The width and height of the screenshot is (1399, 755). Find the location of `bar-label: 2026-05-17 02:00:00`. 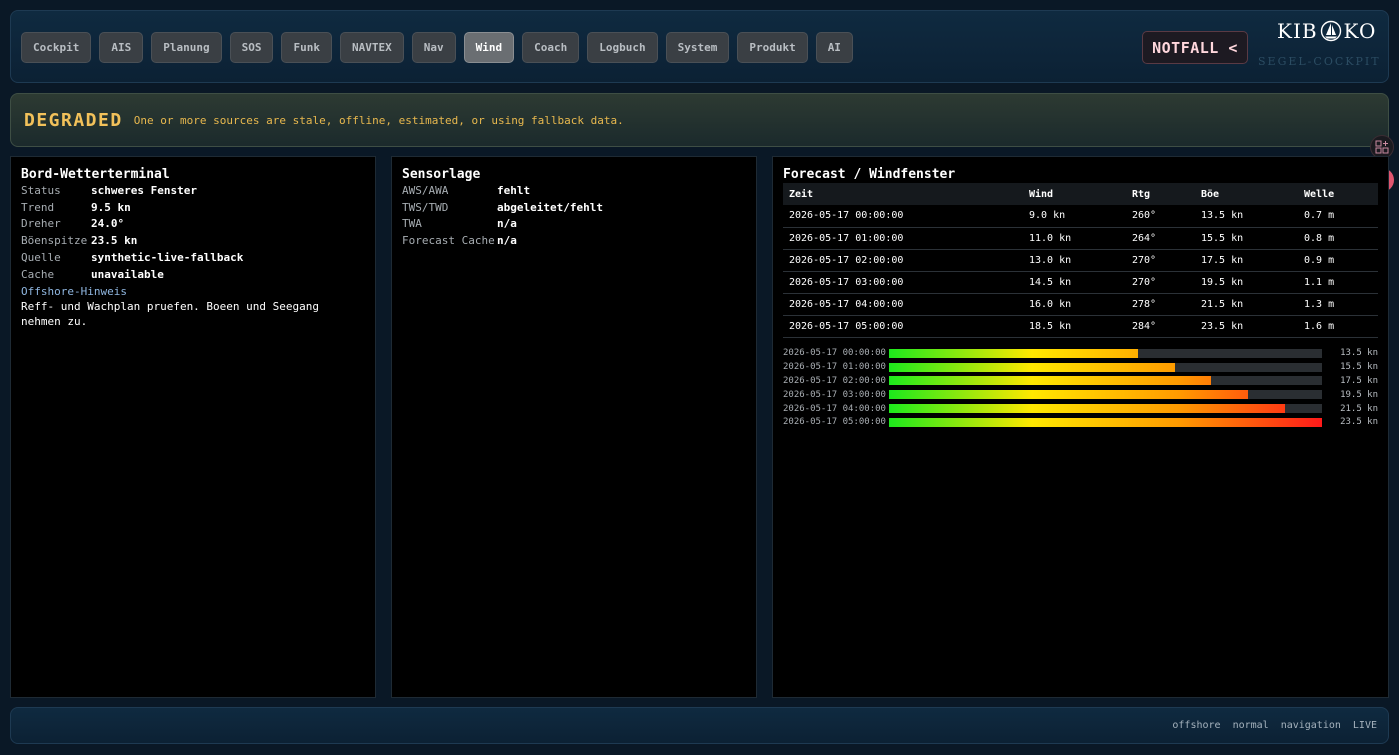

bar-label: 2026-05-17 02:00:00 is located at coordinates (834, 380).